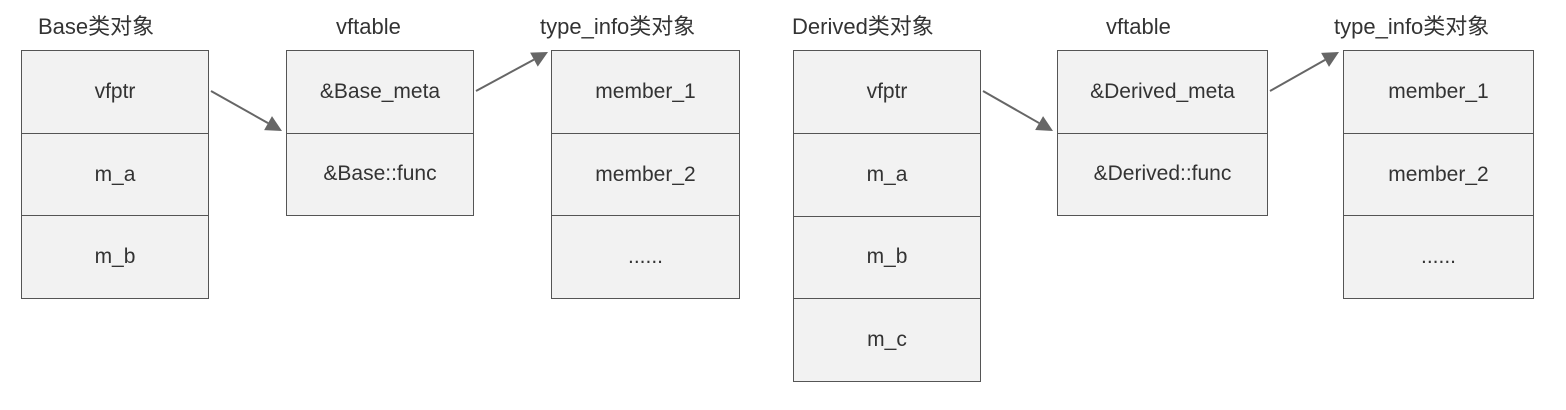 This screenshot has height=410, width=1566. Describe the element at coordinates (1412, 26) in the screenshot. I see `derived-type-info-title: type_info类对象` at that location.